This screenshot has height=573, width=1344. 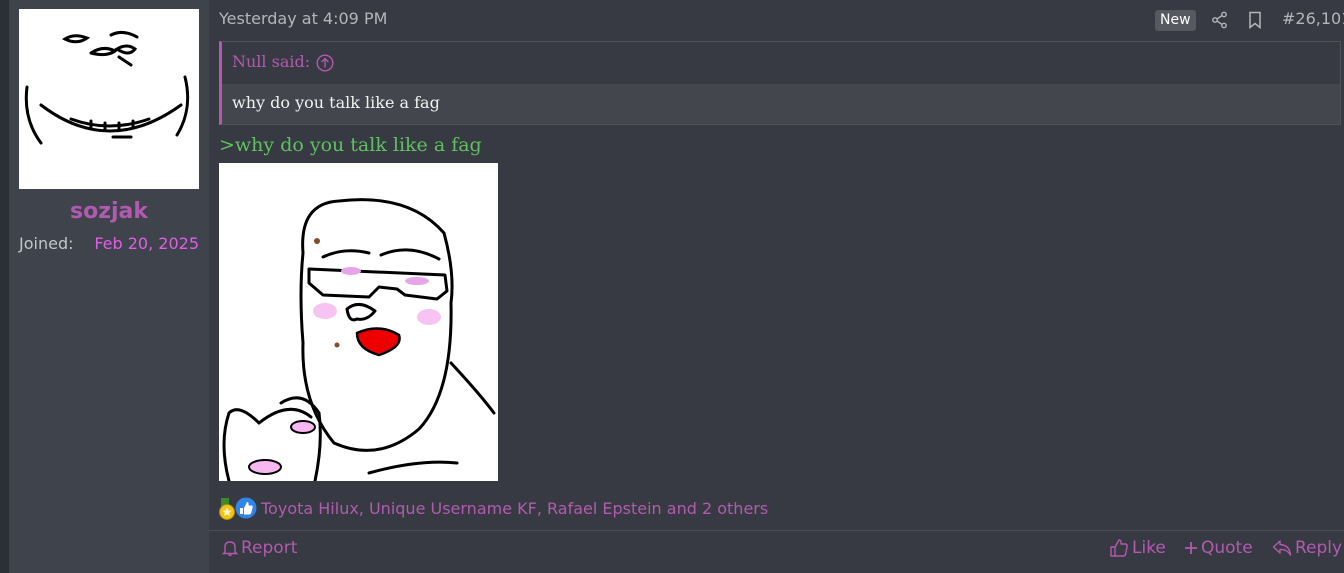 I want to click on post-number: #26,101, so click(x=1313, y=18).